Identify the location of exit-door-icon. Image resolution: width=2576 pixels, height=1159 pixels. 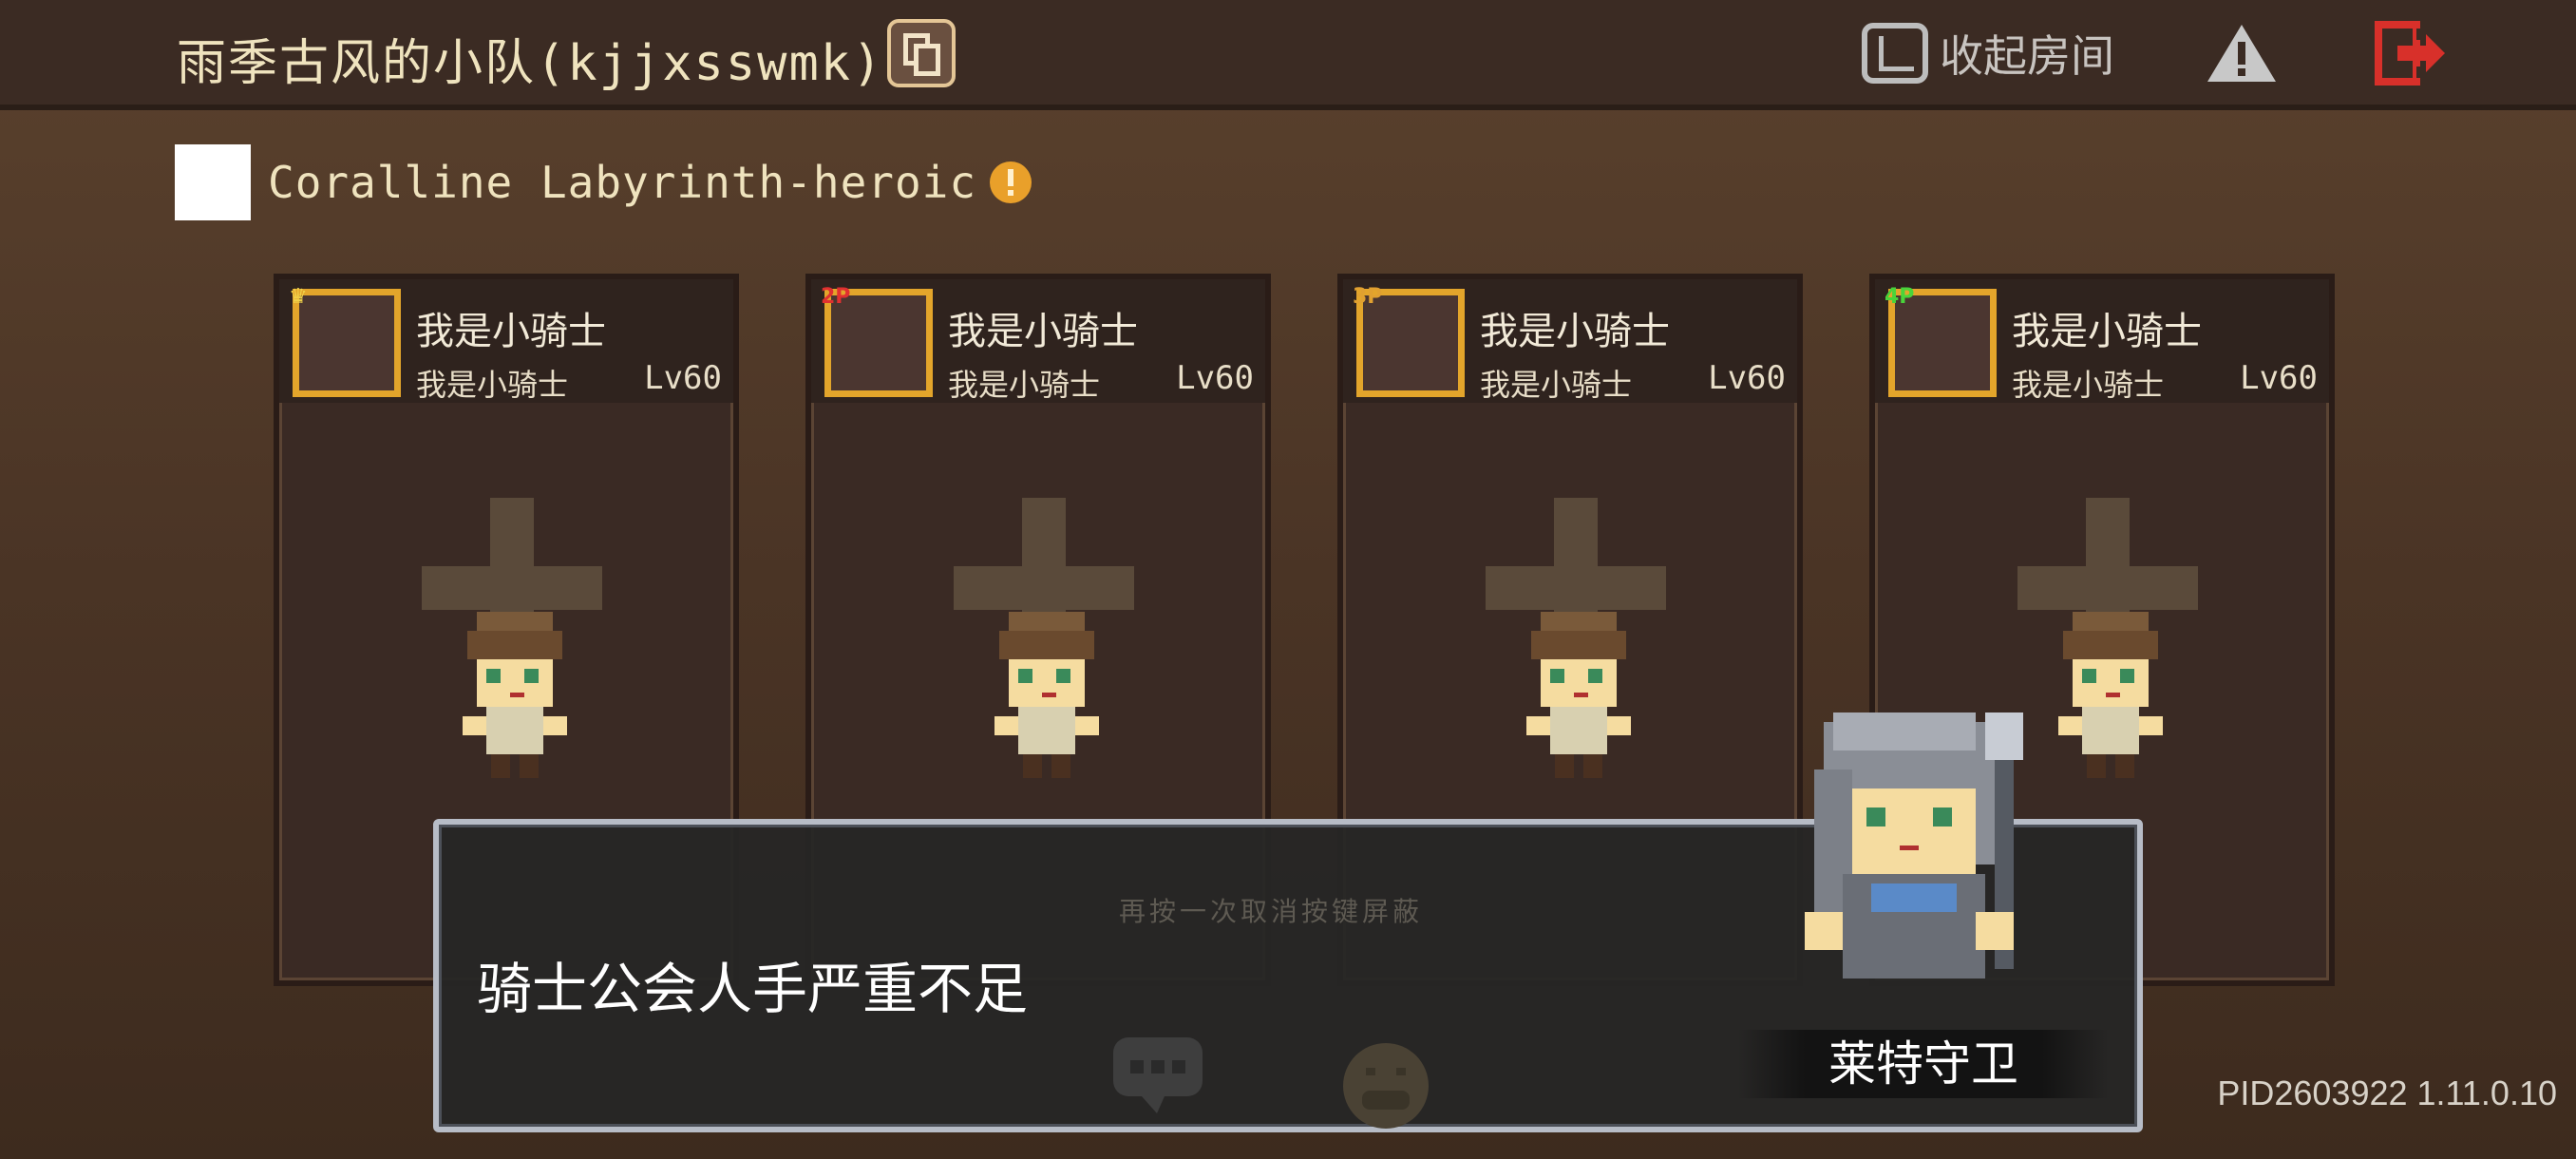
(2410, 53).